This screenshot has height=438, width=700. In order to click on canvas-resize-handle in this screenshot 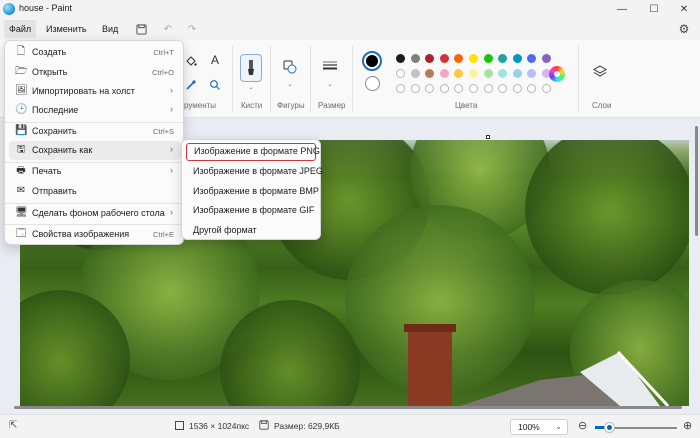, I will do `click(488, 137)`.